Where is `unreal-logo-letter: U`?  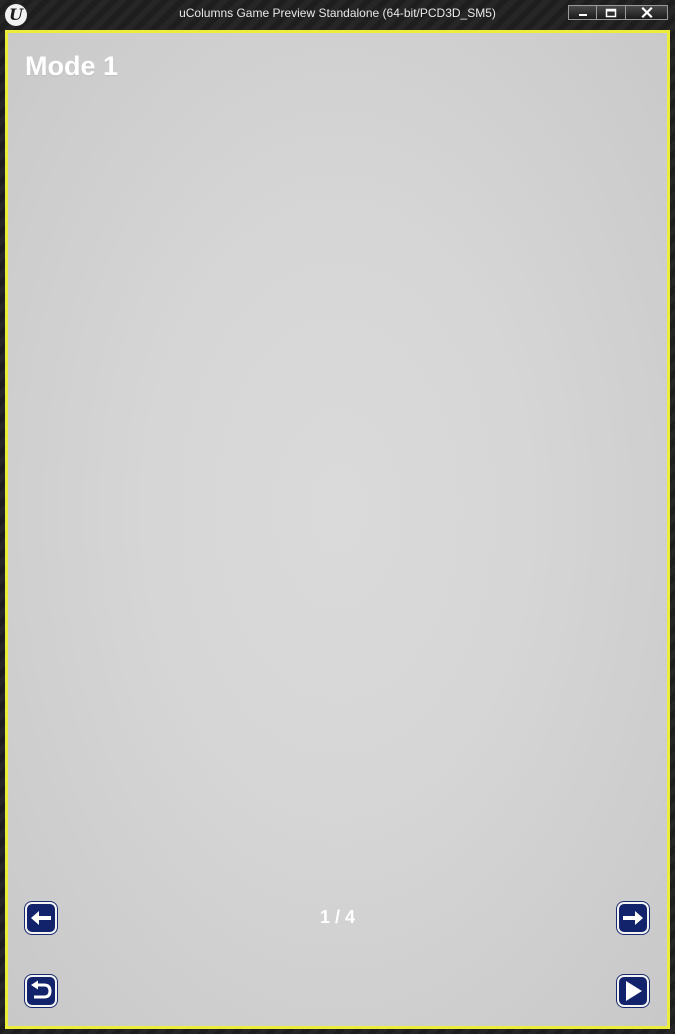
unreal-logo-letter: U is located at coordinates (16, 14).